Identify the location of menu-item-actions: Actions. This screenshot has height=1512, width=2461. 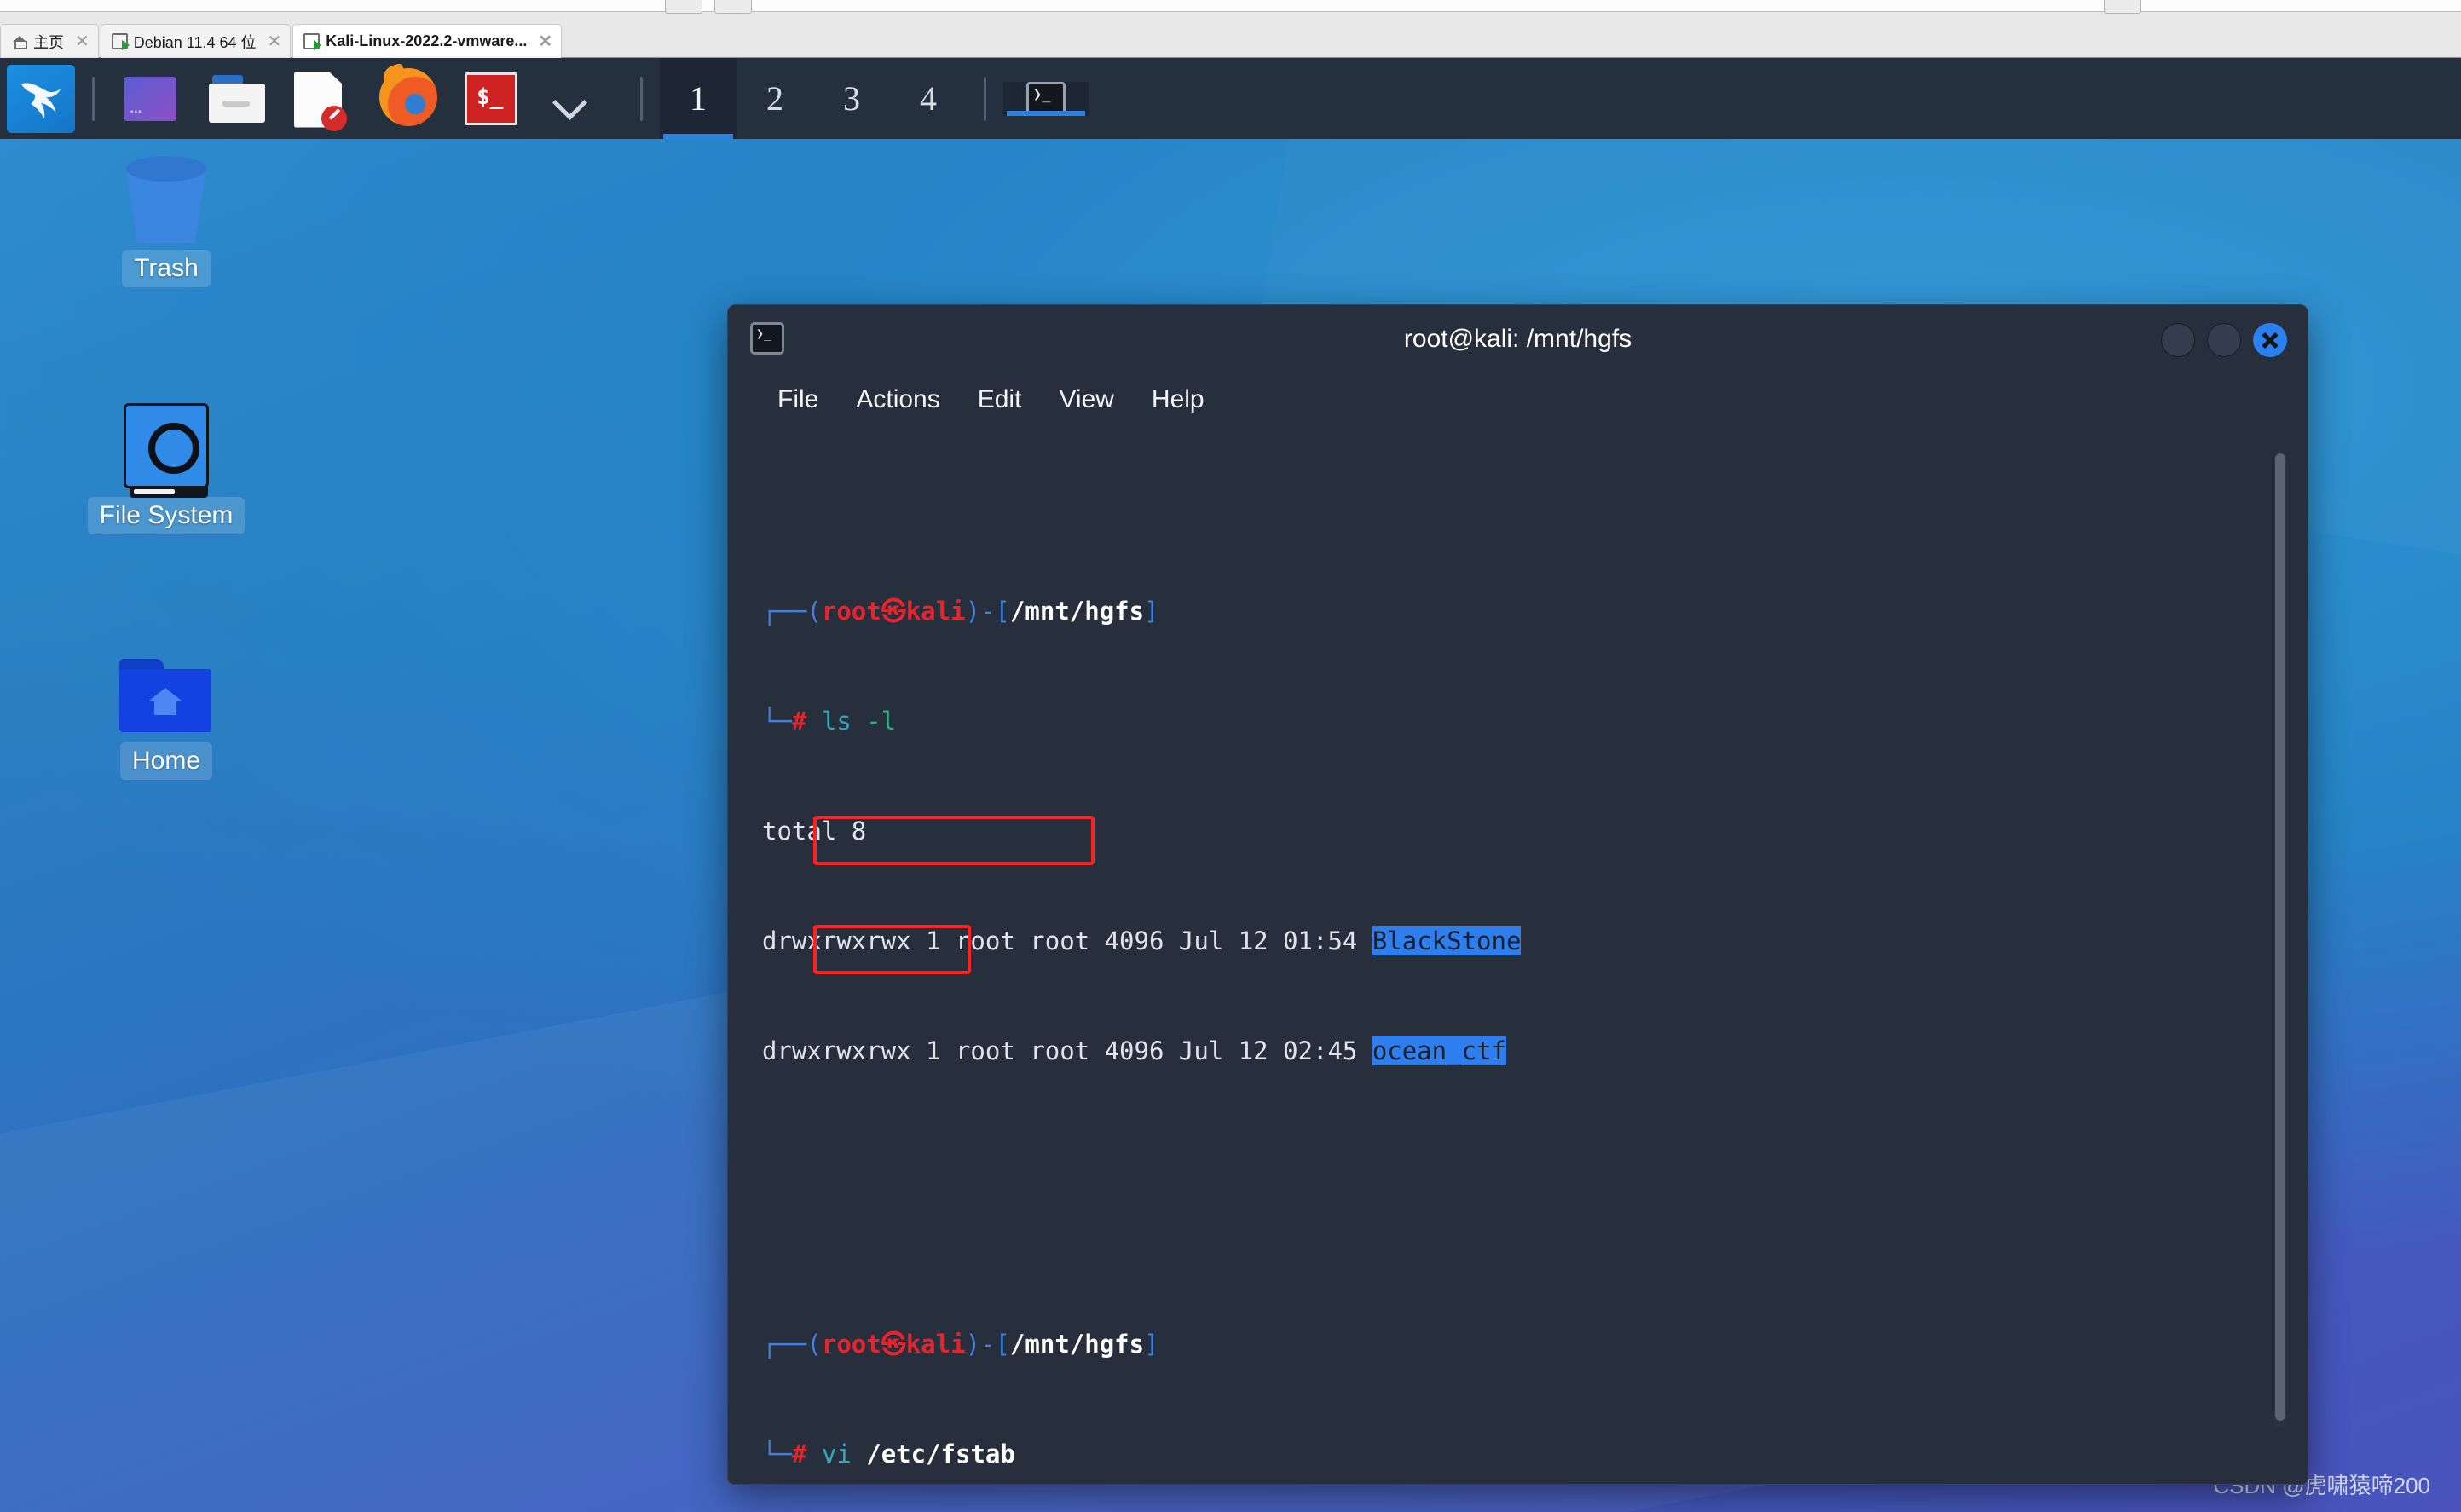
(897, 400).